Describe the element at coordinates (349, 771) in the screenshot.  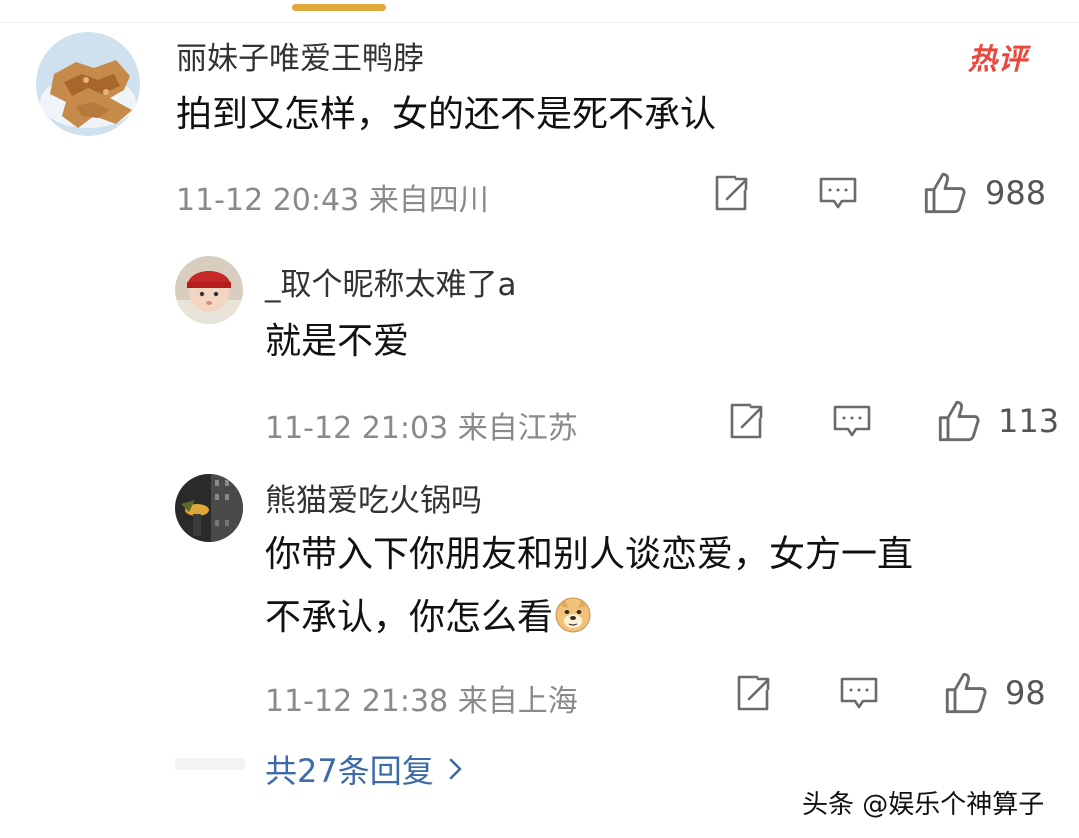
I see `replies-count-label: 共27条回复` at that location.